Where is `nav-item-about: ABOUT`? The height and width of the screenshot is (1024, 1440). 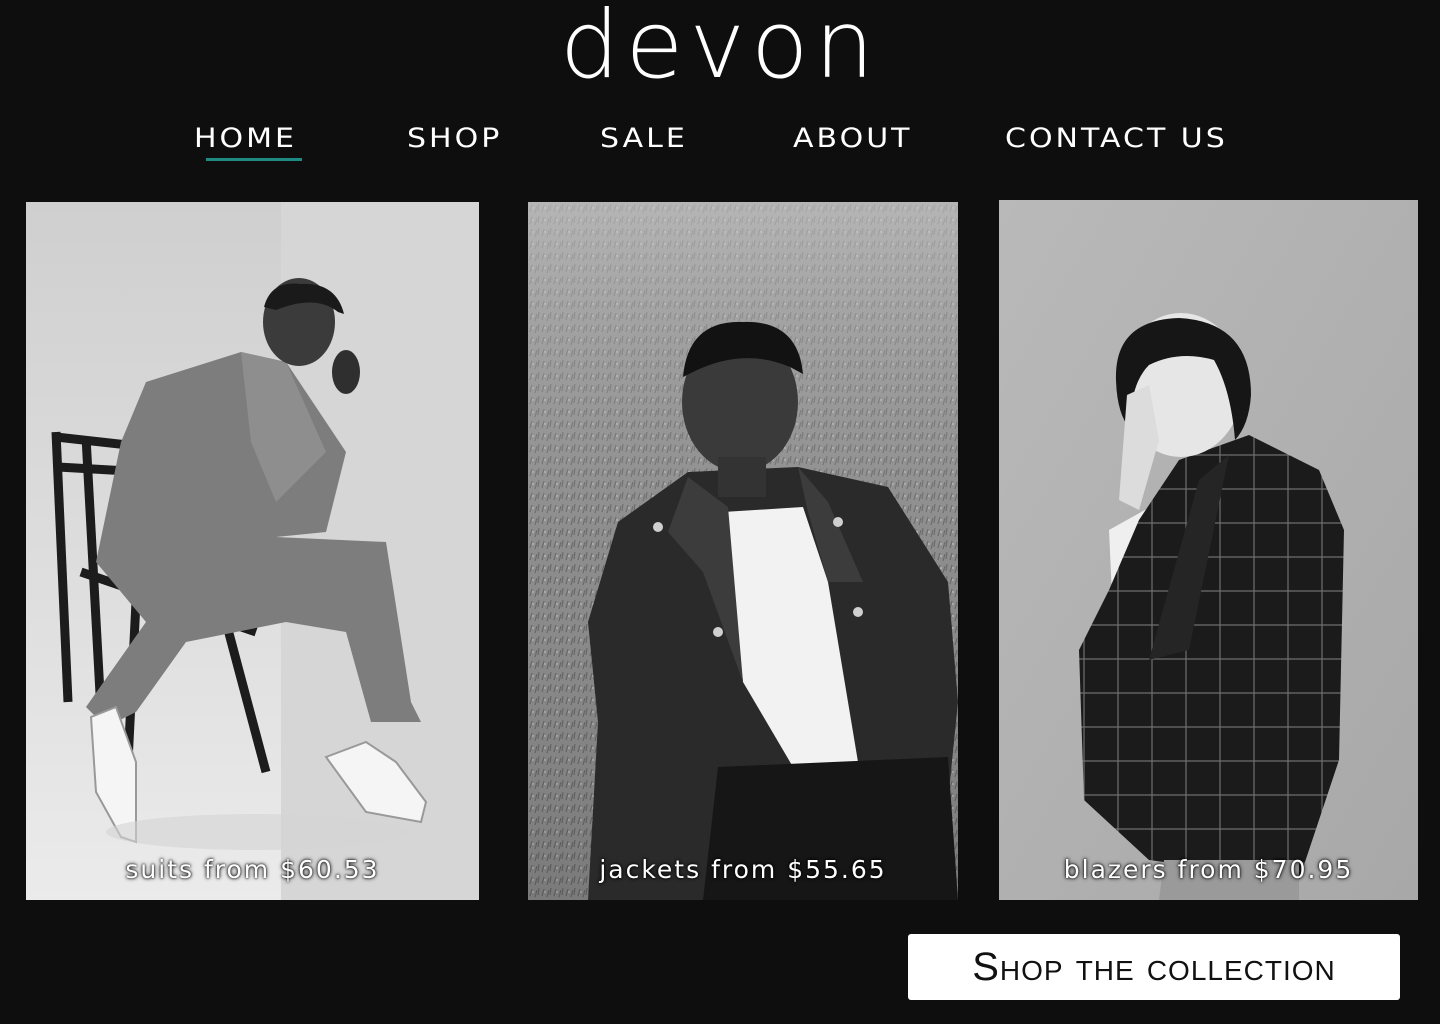
nav-item-about: ABOUT is located at coordinates (852, 139).